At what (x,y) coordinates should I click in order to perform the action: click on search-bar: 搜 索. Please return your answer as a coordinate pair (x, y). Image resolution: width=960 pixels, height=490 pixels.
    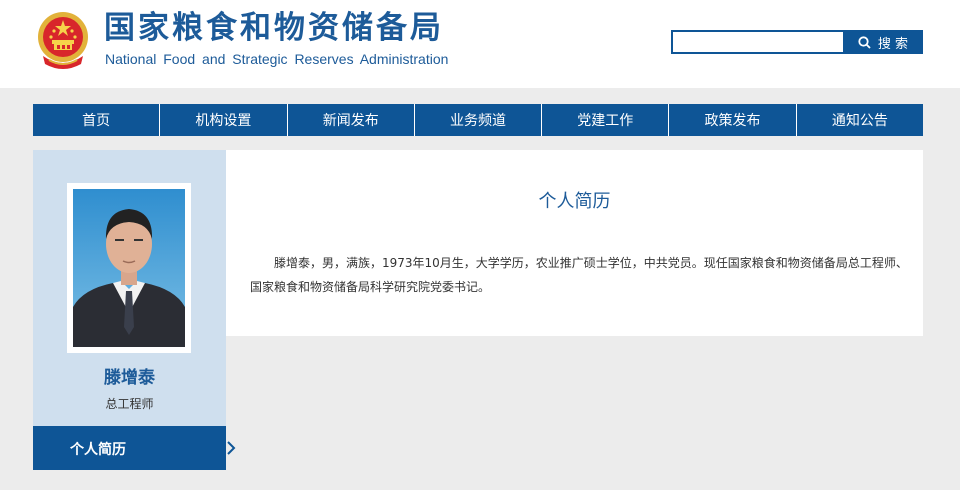
    Looking at the image, I should click on (797, 42).